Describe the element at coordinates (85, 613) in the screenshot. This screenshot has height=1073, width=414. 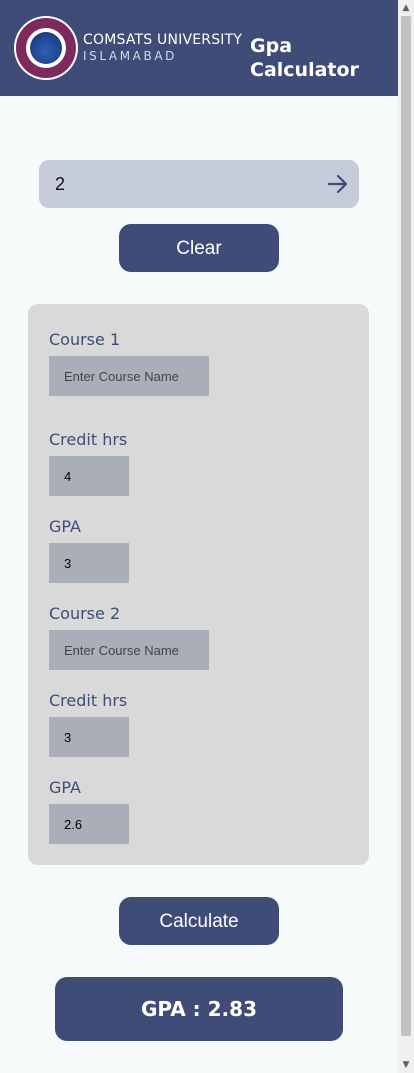
I see `course-2-title: Course 2` at that location.